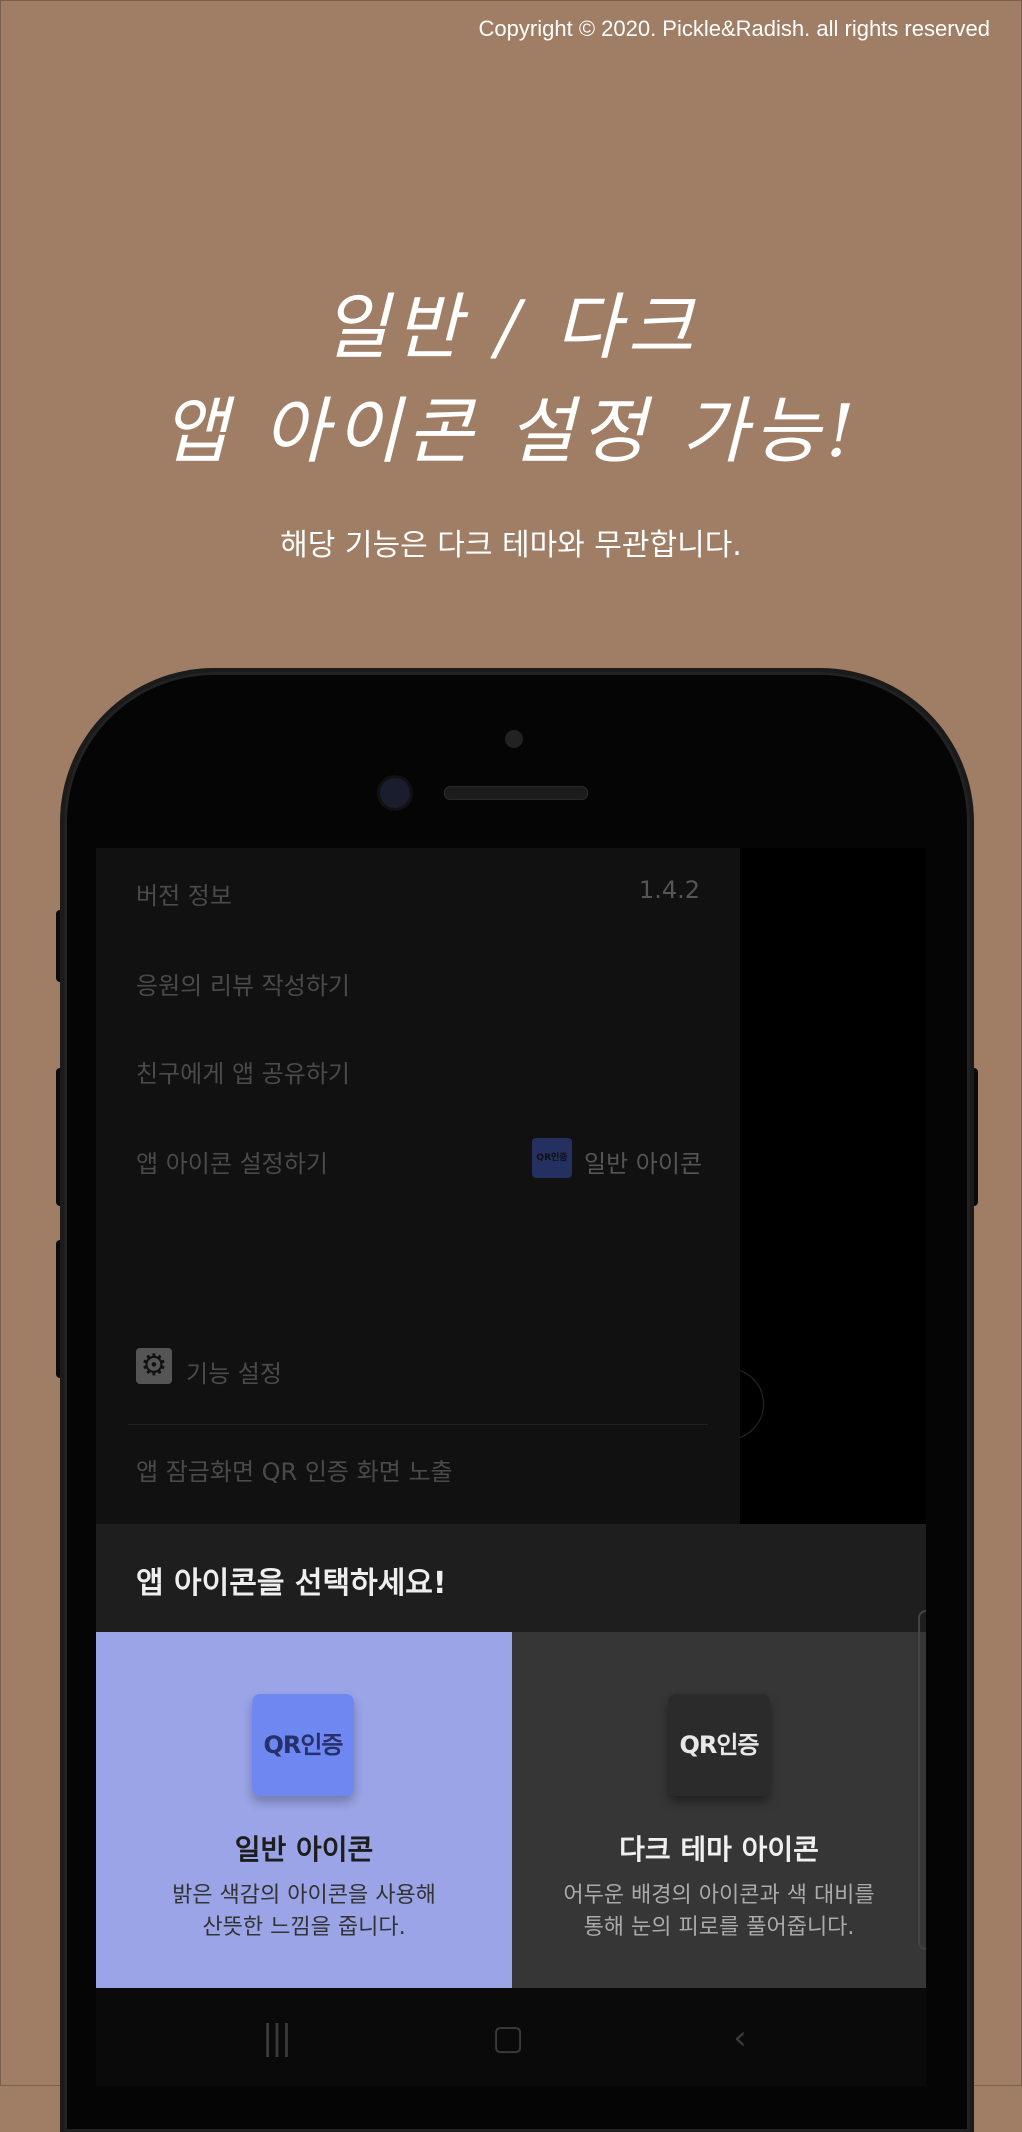 The width and height of the screenshot is (1022, 2132). What do you see at coordinates (232, 1164) in the screenshot?
I see `app-icon-label: 앱 아이콘 설정하기` at bounding box center [232, 1164].